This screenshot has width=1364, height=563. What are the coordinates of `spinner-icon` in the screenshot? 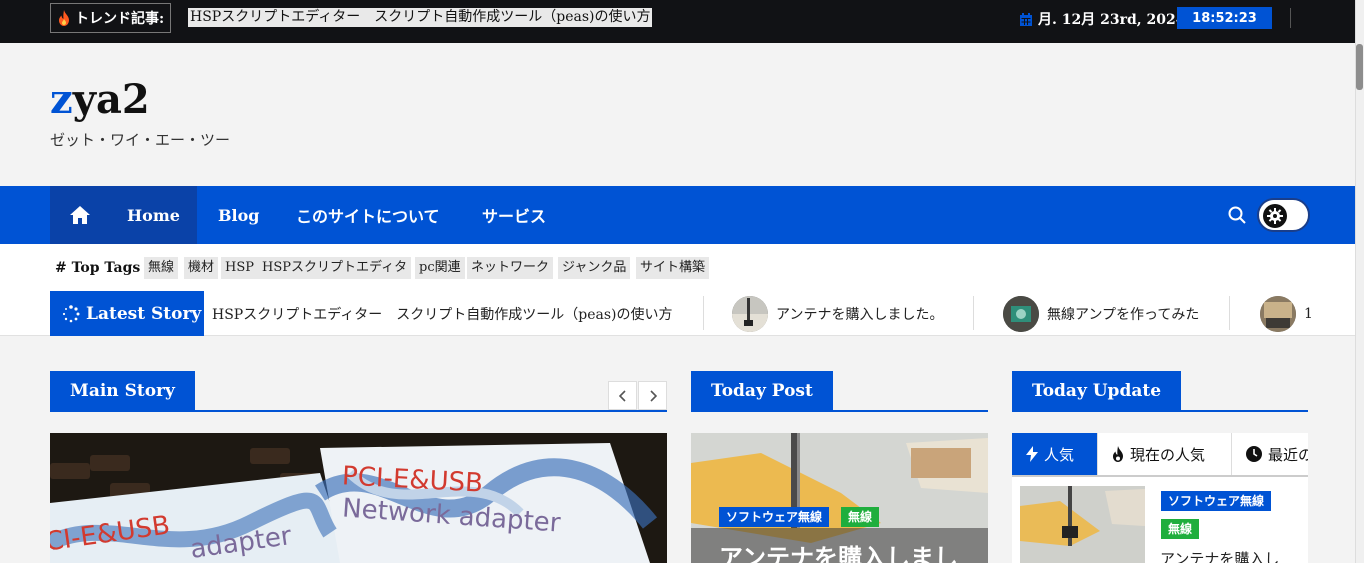 It's located at (71, 313).